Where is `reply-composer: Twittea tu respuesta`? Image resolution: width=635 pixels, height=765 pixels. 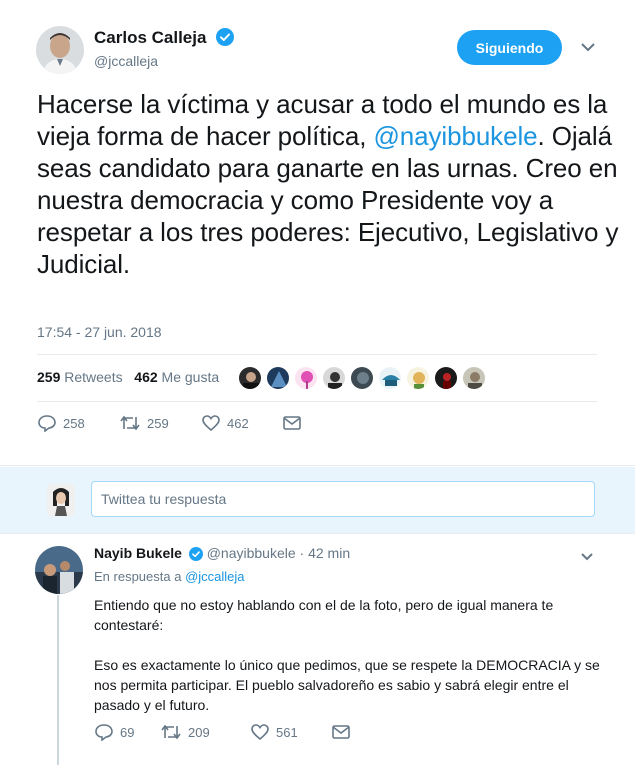
reply-composer: Twittea tu respuesta is located at coordinates (317, 500).